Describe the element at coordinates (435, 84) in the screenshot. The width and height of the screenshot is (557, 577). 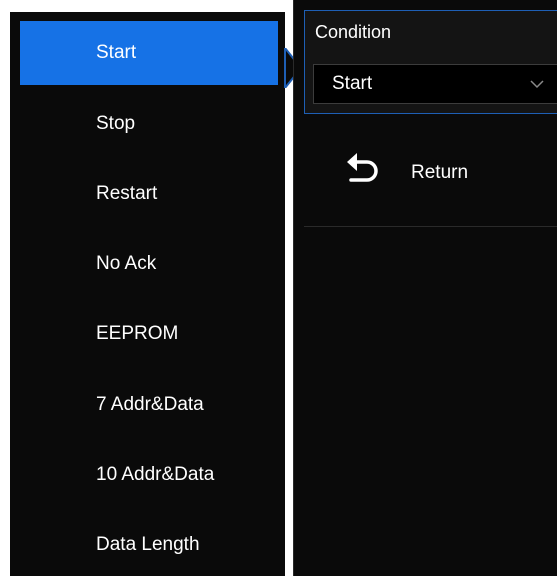
I see `condition-select: Start` at that location.